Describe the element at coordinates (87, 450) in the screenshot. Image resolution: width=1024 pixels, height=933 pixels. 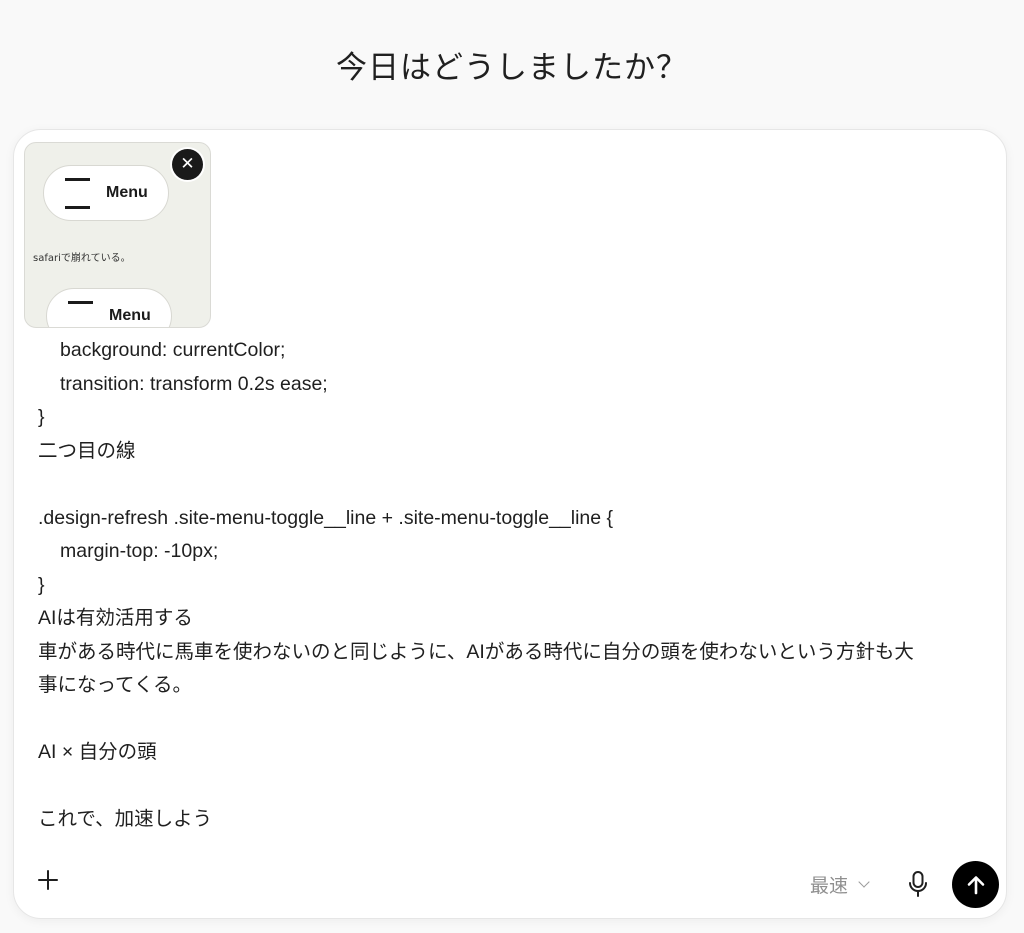
I see `text-line: 二つ目の線` at that location.